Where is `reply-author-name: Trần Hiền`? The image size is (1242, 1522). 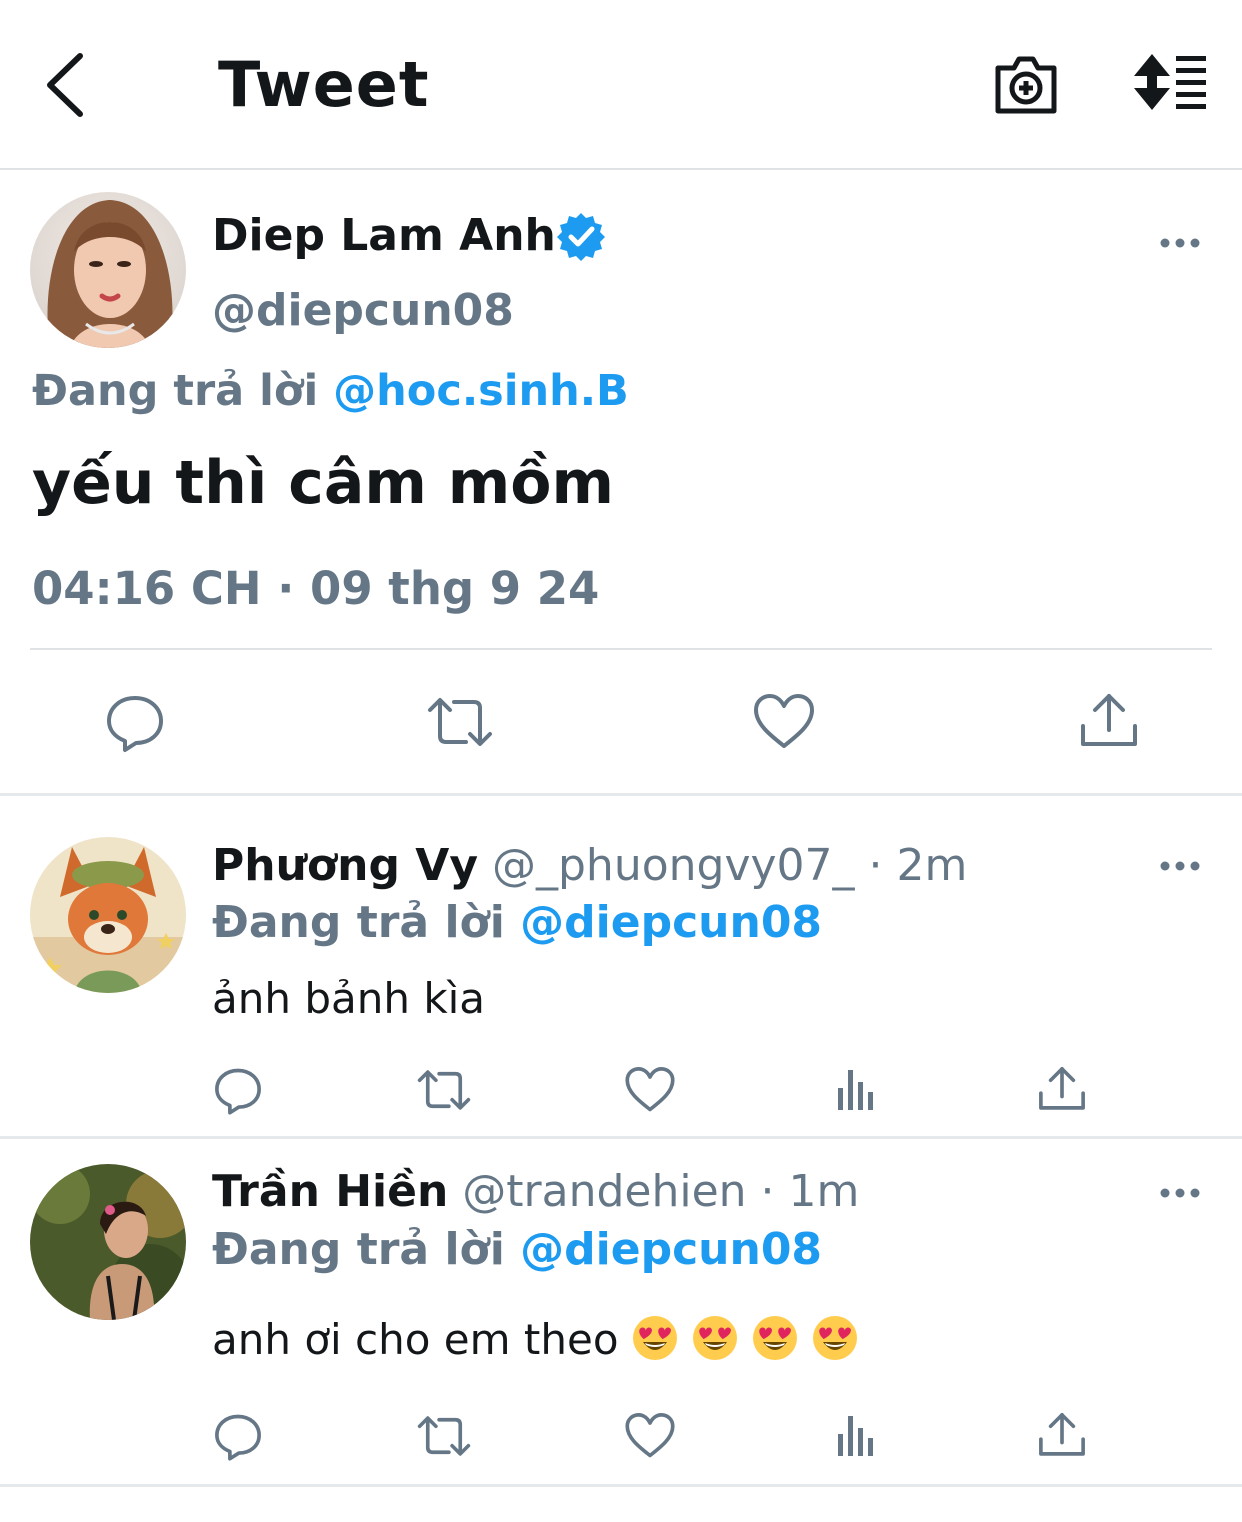
reply-author-name: Trần Hiền is located at coordinates (330, 1191).